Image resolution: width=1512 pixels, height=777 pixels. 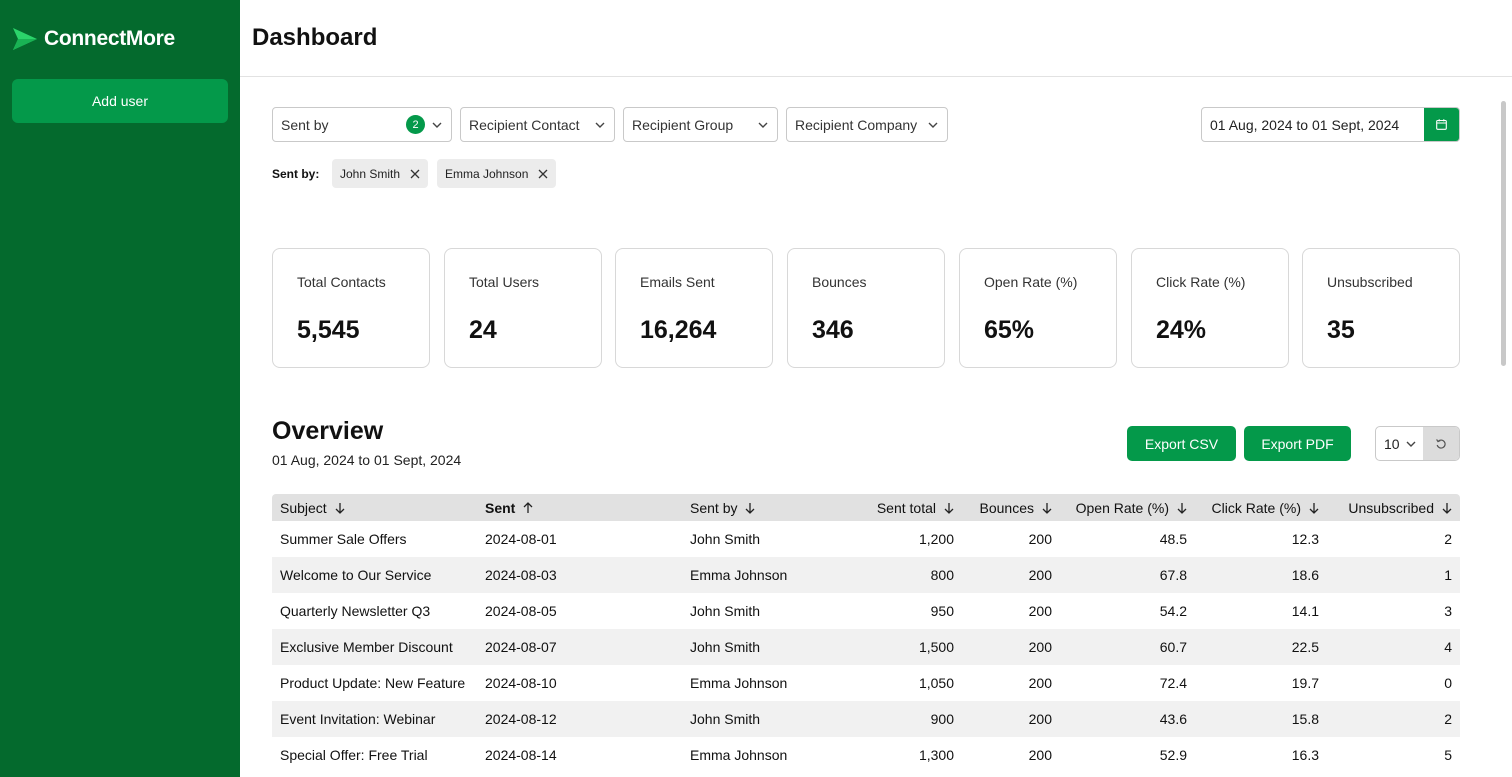 What do you see at coordinates (936, 683) in the screenshot?
I see `cell-sent-total: 1,050` at bounding box center [936, 683].